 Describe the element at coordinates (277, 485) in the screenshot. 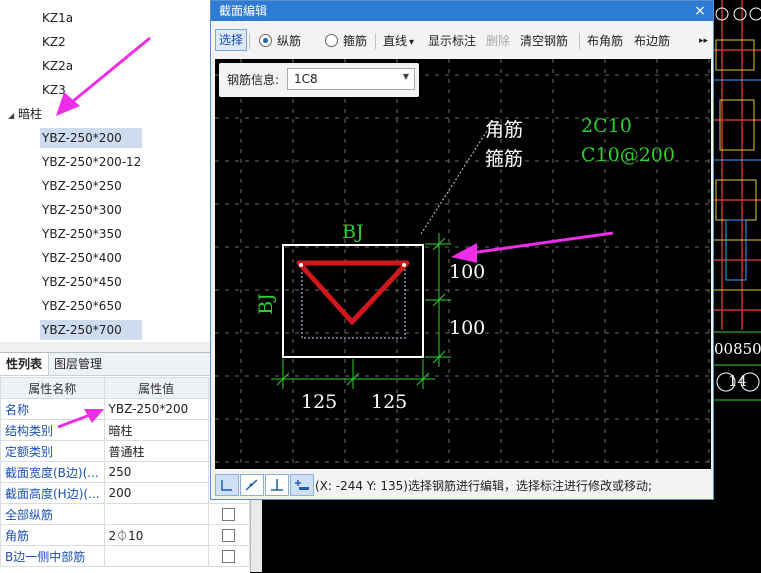

I see `perpendicular-mode-icon` at that location.